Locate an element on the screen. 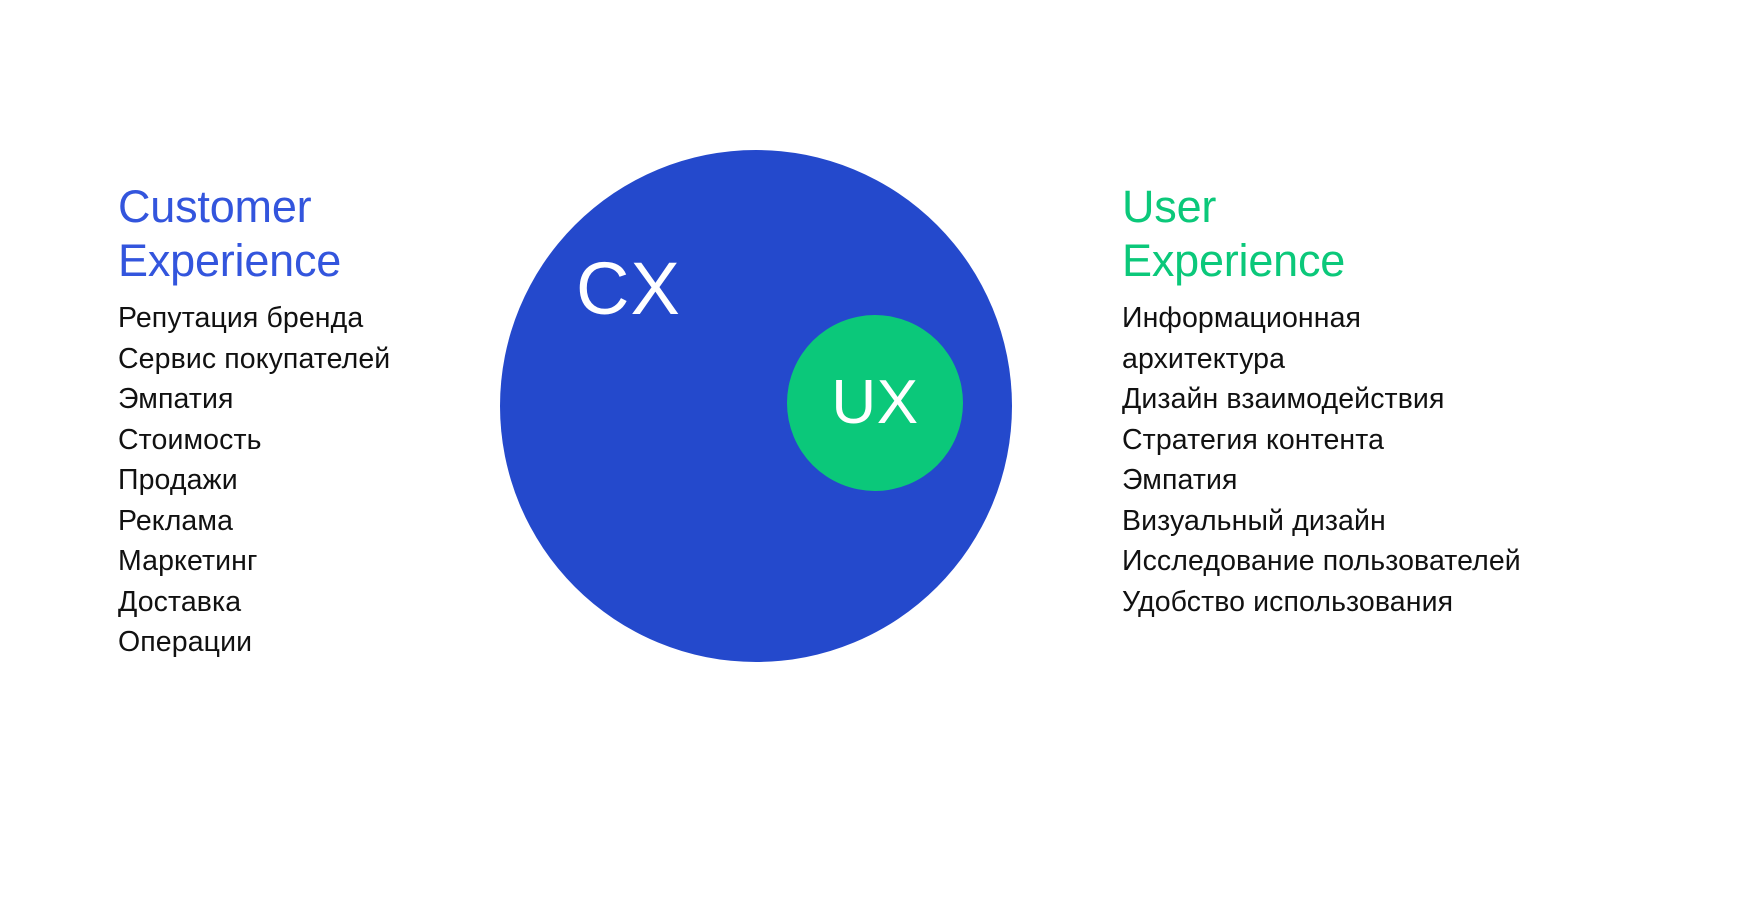 This screenshot has height=900, width=1744. list-item: Удобство использования is located at coordinates (1288, 601).